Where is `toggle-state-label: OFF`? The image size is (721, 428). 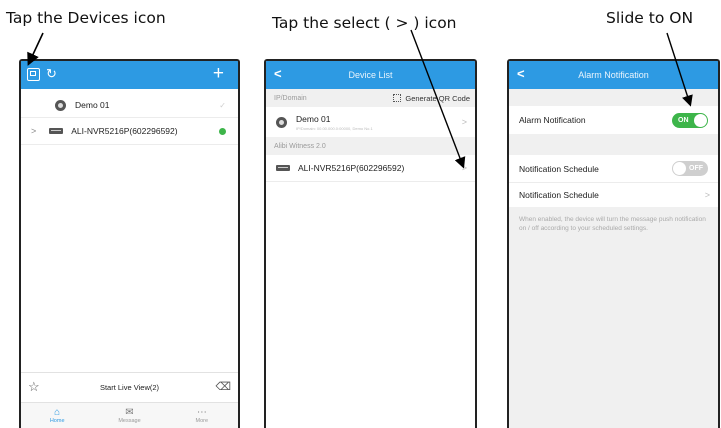
toggle-state-label: OFF is located at coordinates (696, 168).